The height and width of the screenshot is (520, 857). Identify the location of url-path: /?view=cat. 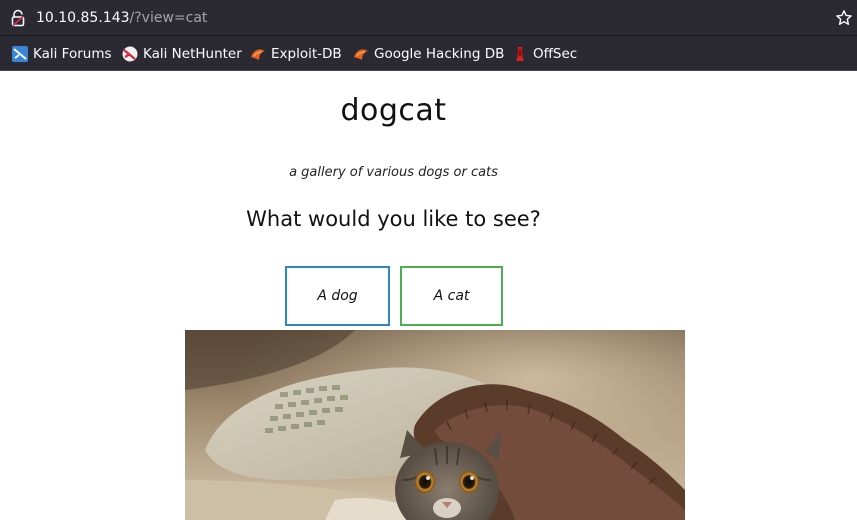
(168, 18).